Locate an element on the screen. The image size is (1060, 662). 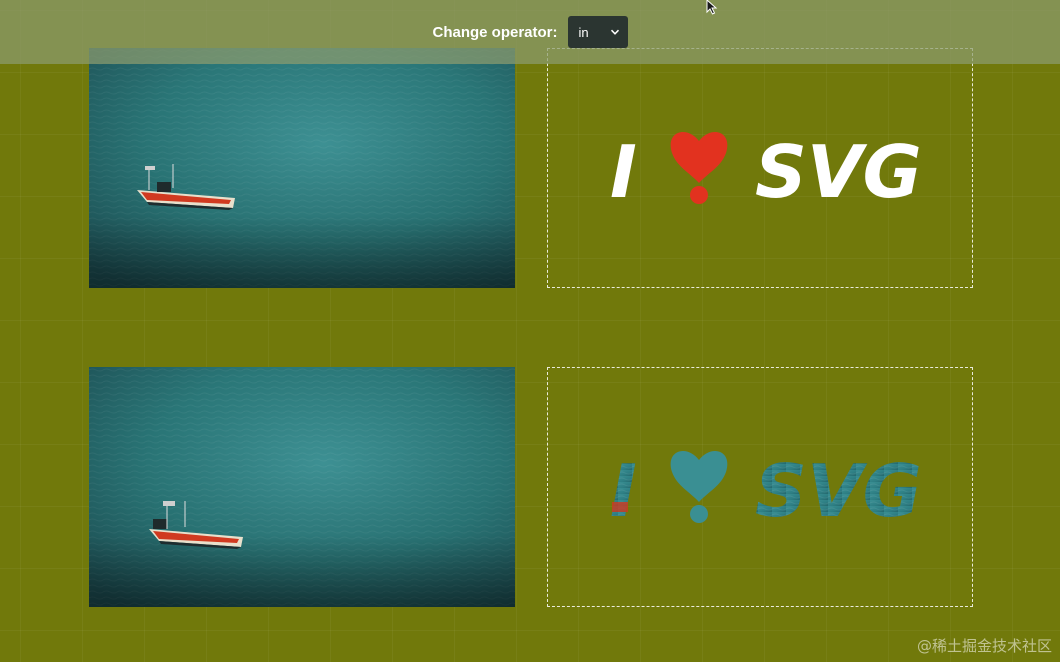
top-bar: Change operator: in is located at coordinates (530, 32).